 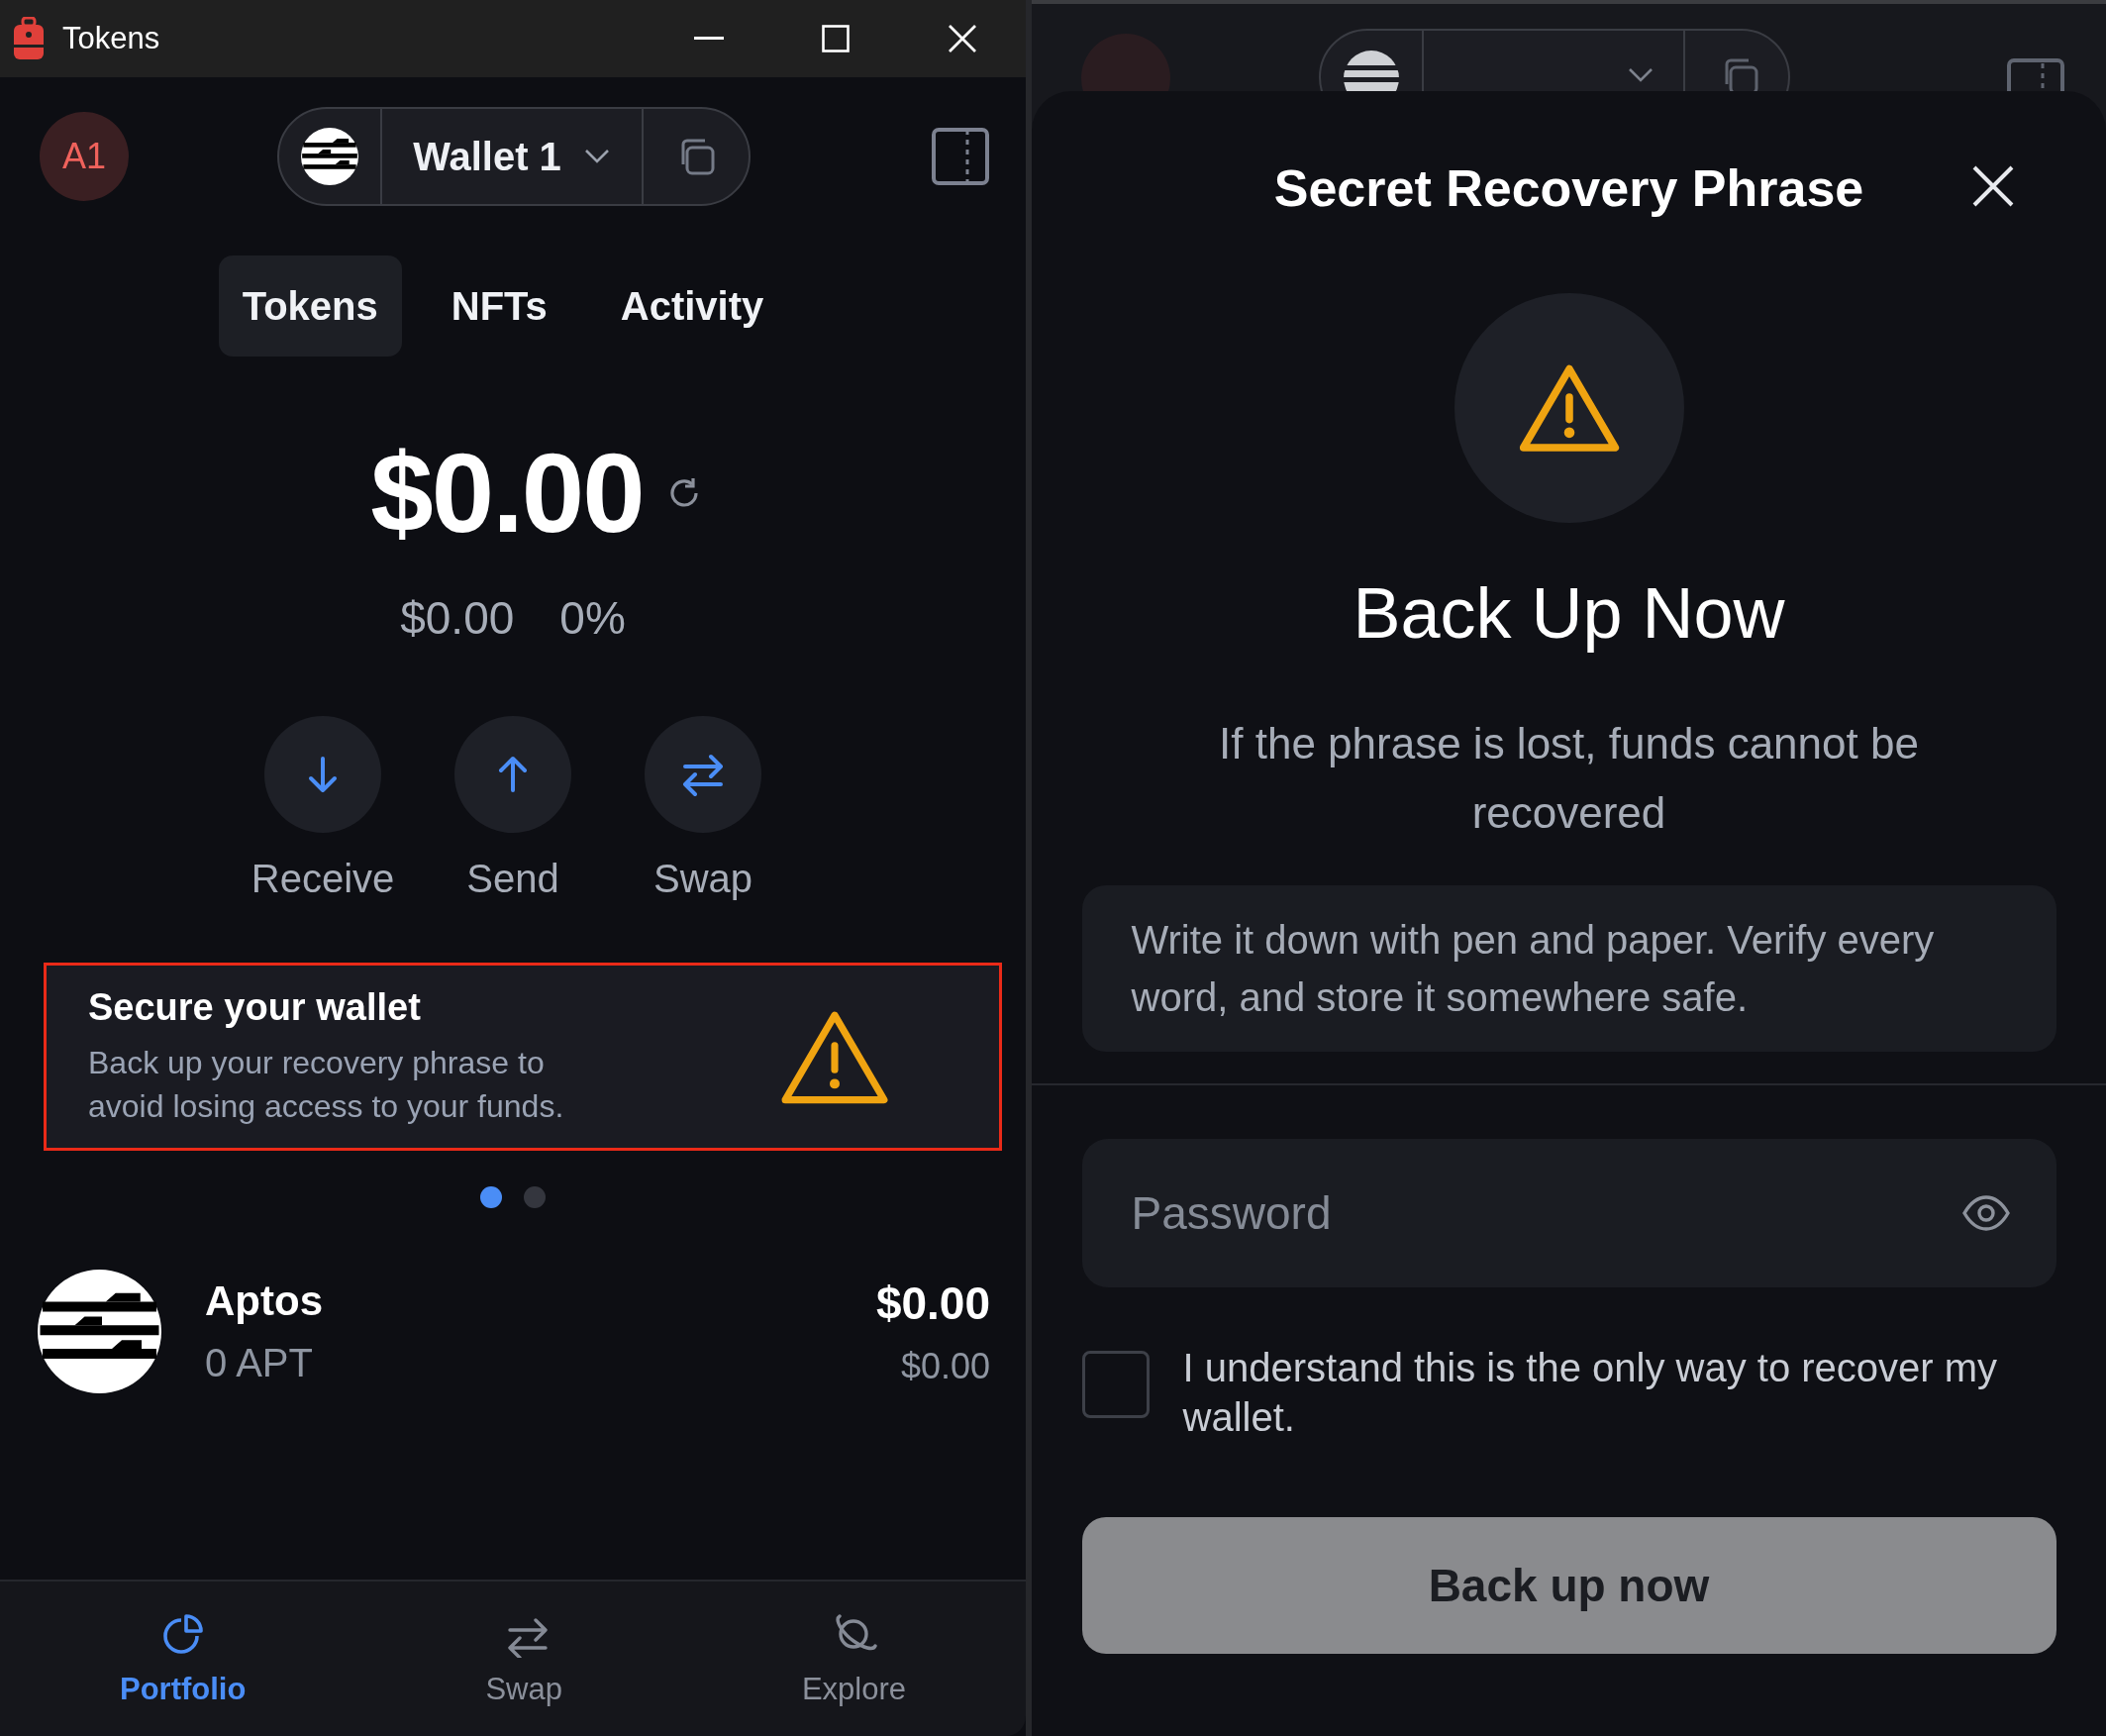 What do you see at coordinates (853, 1659) in the screenshot?
I see `nav-tab: Explore` at bounding box center [853, 1659].